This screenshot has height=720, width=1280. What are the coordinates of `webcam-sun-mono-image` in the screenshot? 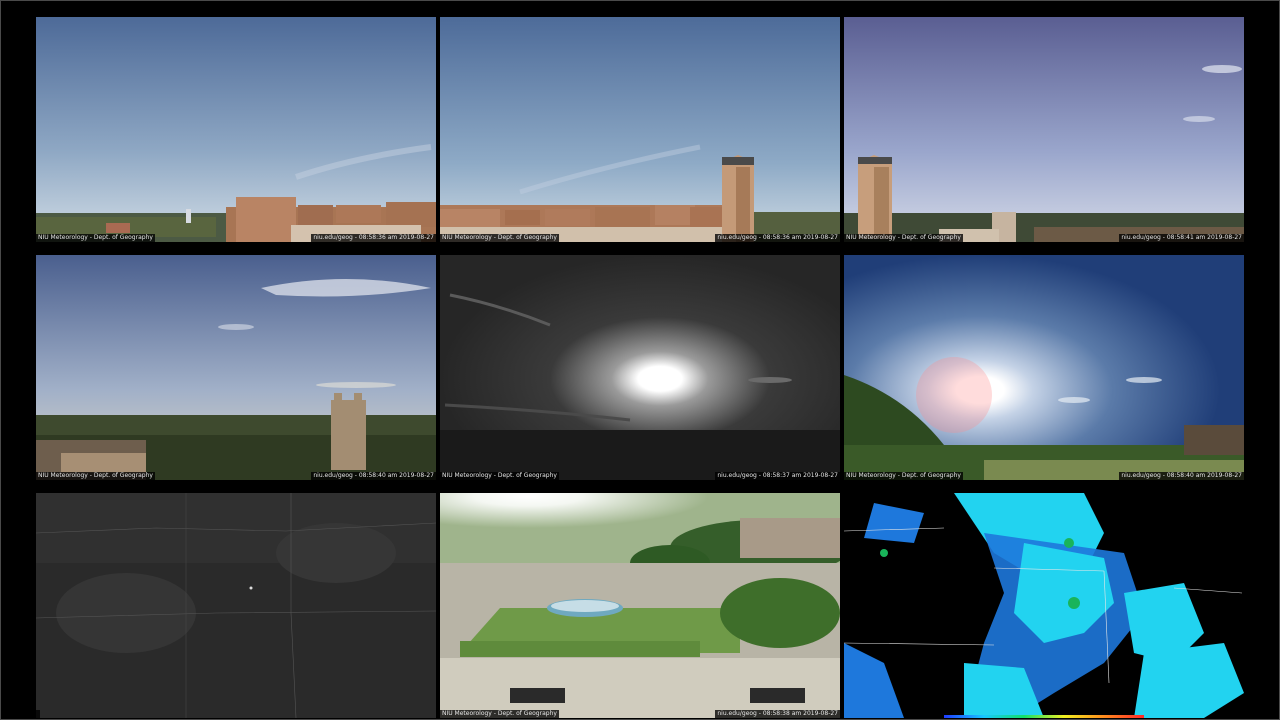 It's located at (640, 367).